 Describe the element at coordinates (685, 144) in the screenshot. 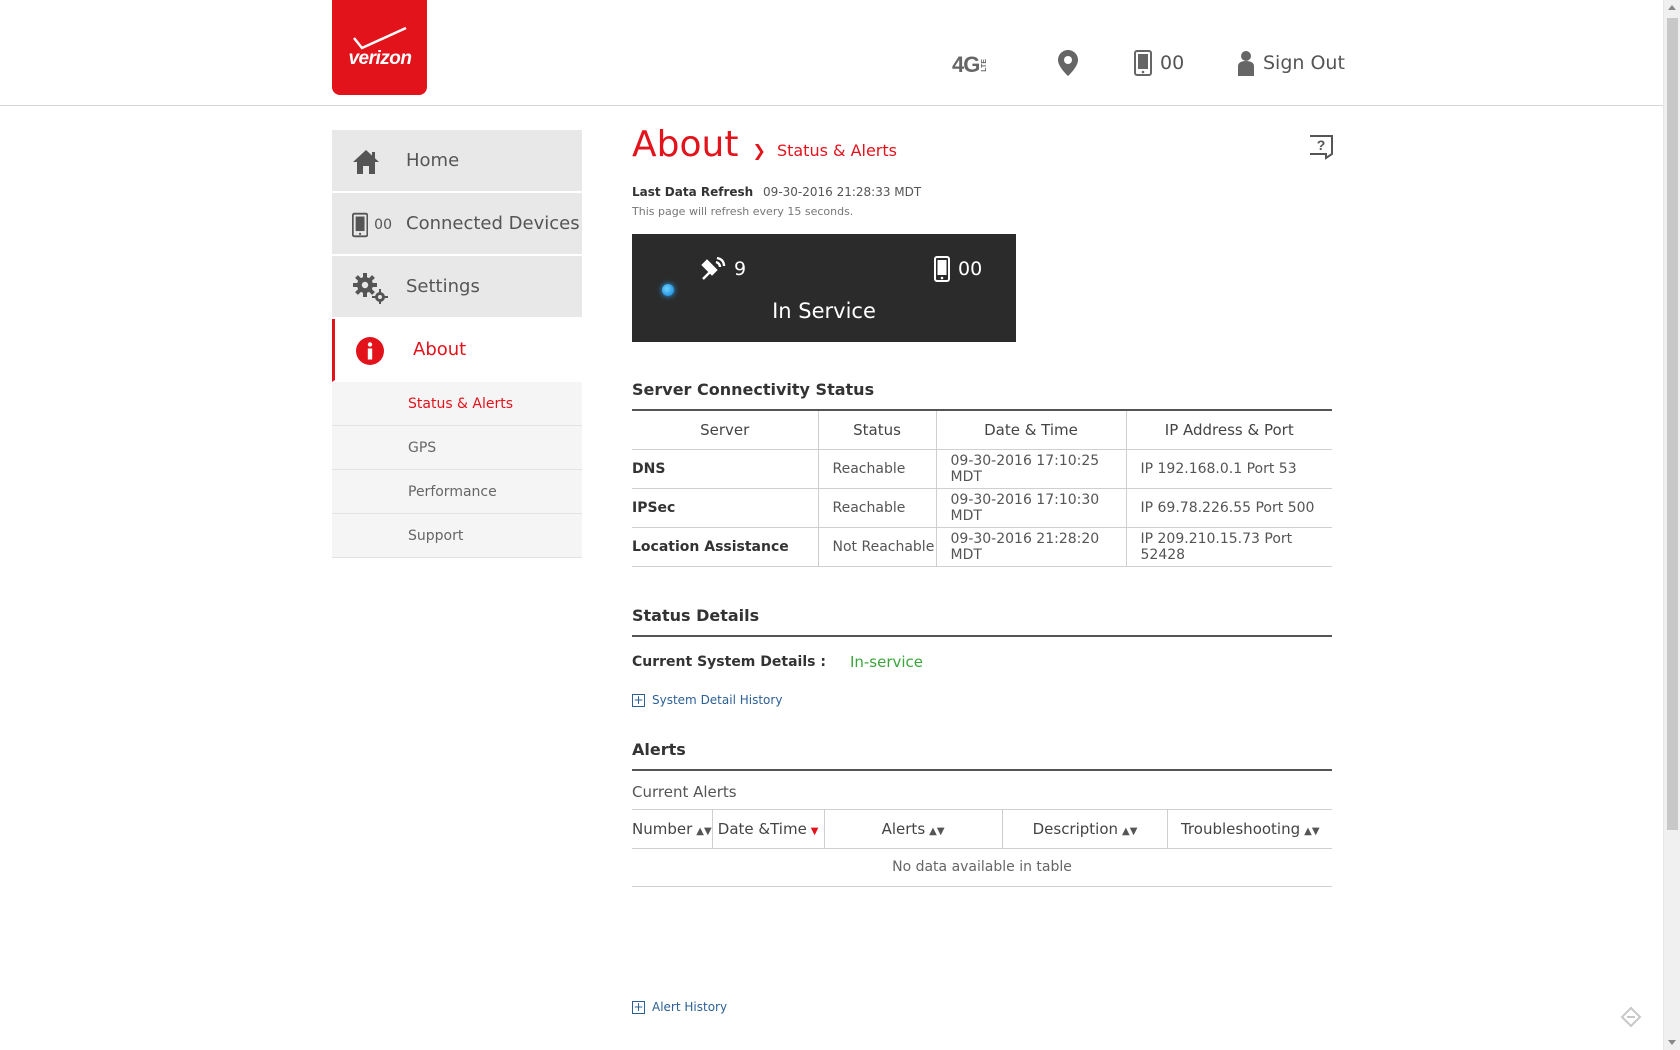

I see `page-title: About` at that location.